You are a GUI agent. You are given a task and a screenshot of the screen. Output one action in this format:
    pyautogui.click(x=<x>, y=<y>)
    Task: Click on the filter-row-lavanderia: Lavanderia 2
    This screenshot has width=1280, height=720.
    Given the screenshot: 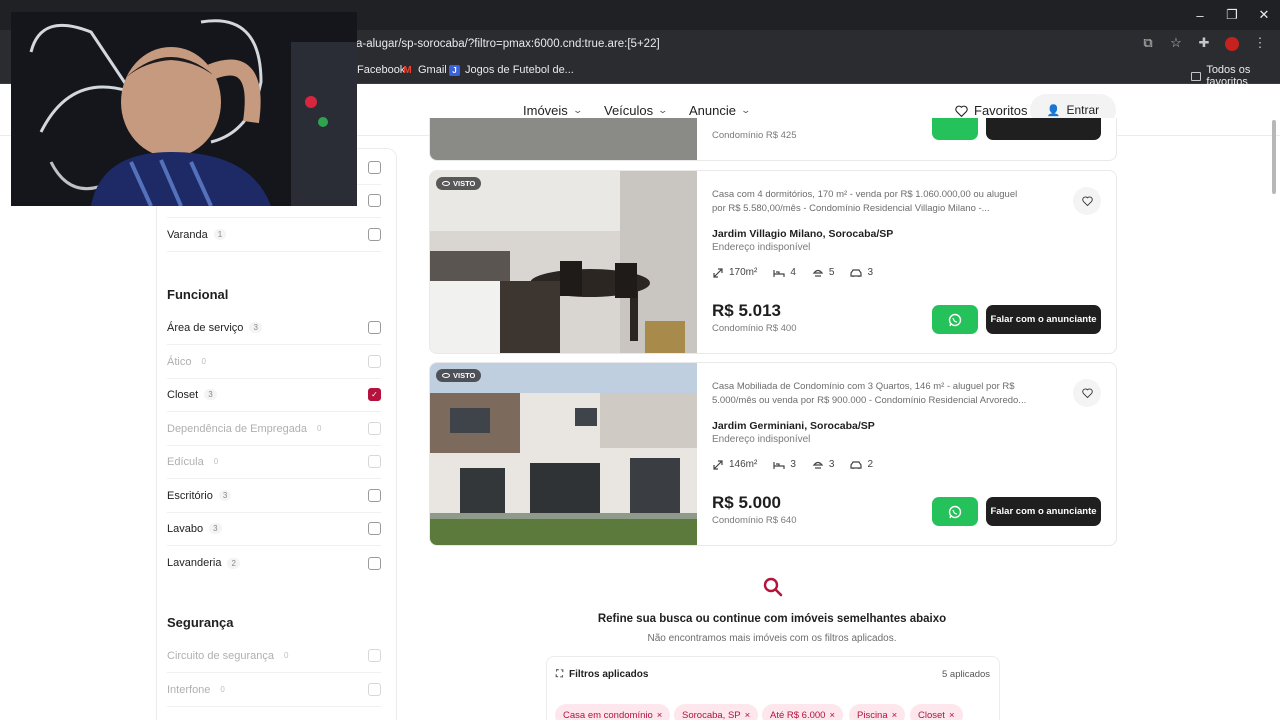 What is the action you would take?
    pyautogui.click(x=274, y=563)
    